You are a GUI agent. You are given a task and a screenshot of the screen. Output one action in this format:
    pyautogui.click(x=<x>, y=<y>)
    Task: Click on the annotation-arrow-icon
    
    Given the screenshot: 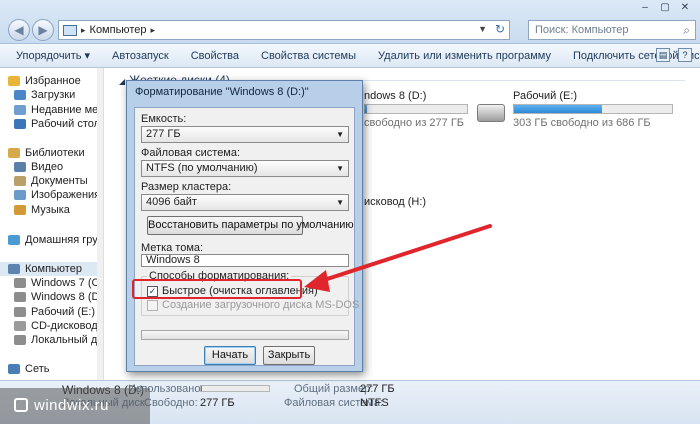 What is the action you would take?
    pyautogui.click(x=398, y=258)
    